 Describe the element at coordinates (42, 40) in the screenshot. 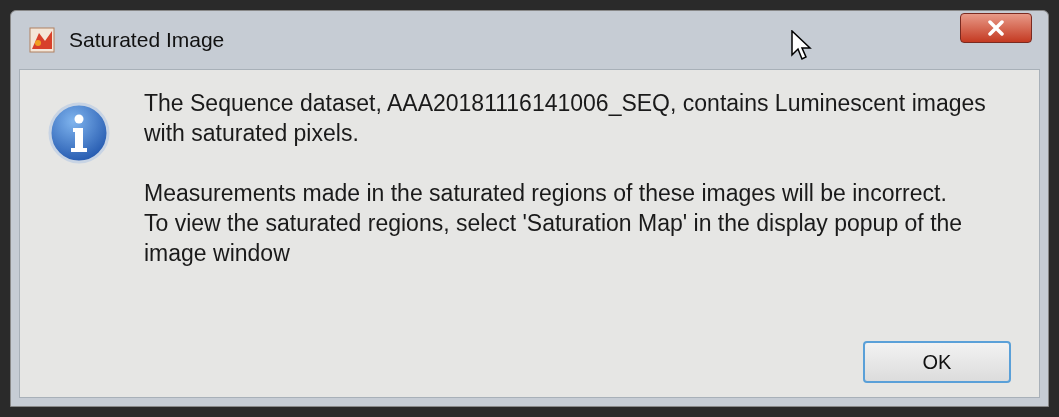

I see `app-icon` at that location.